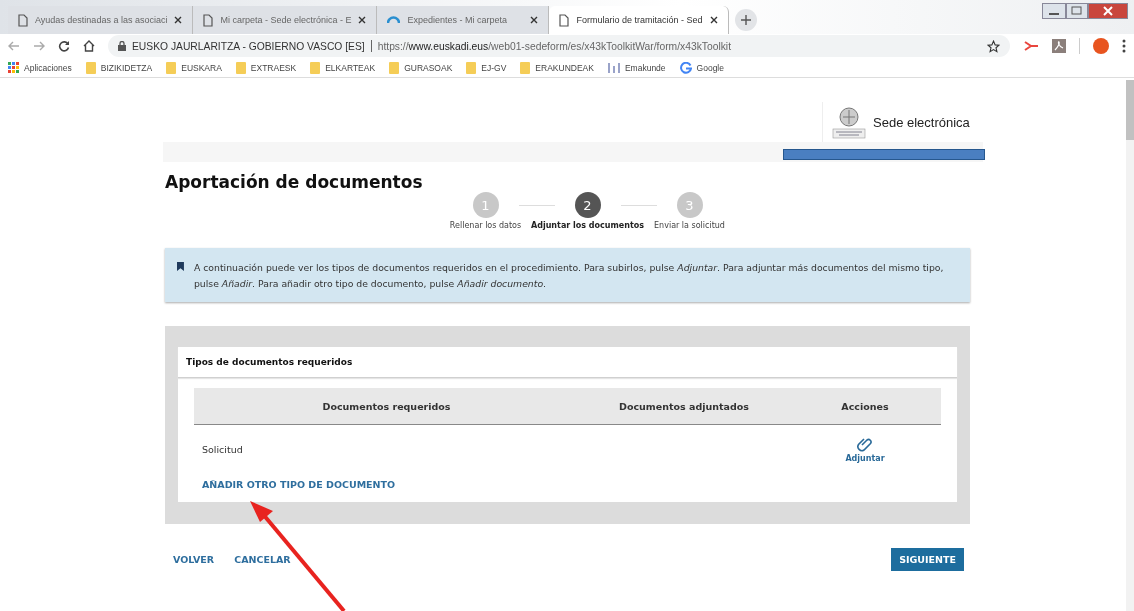 This screenshot has height=611, width=1134. I want to click on scrollbar, so click(1130, 345).